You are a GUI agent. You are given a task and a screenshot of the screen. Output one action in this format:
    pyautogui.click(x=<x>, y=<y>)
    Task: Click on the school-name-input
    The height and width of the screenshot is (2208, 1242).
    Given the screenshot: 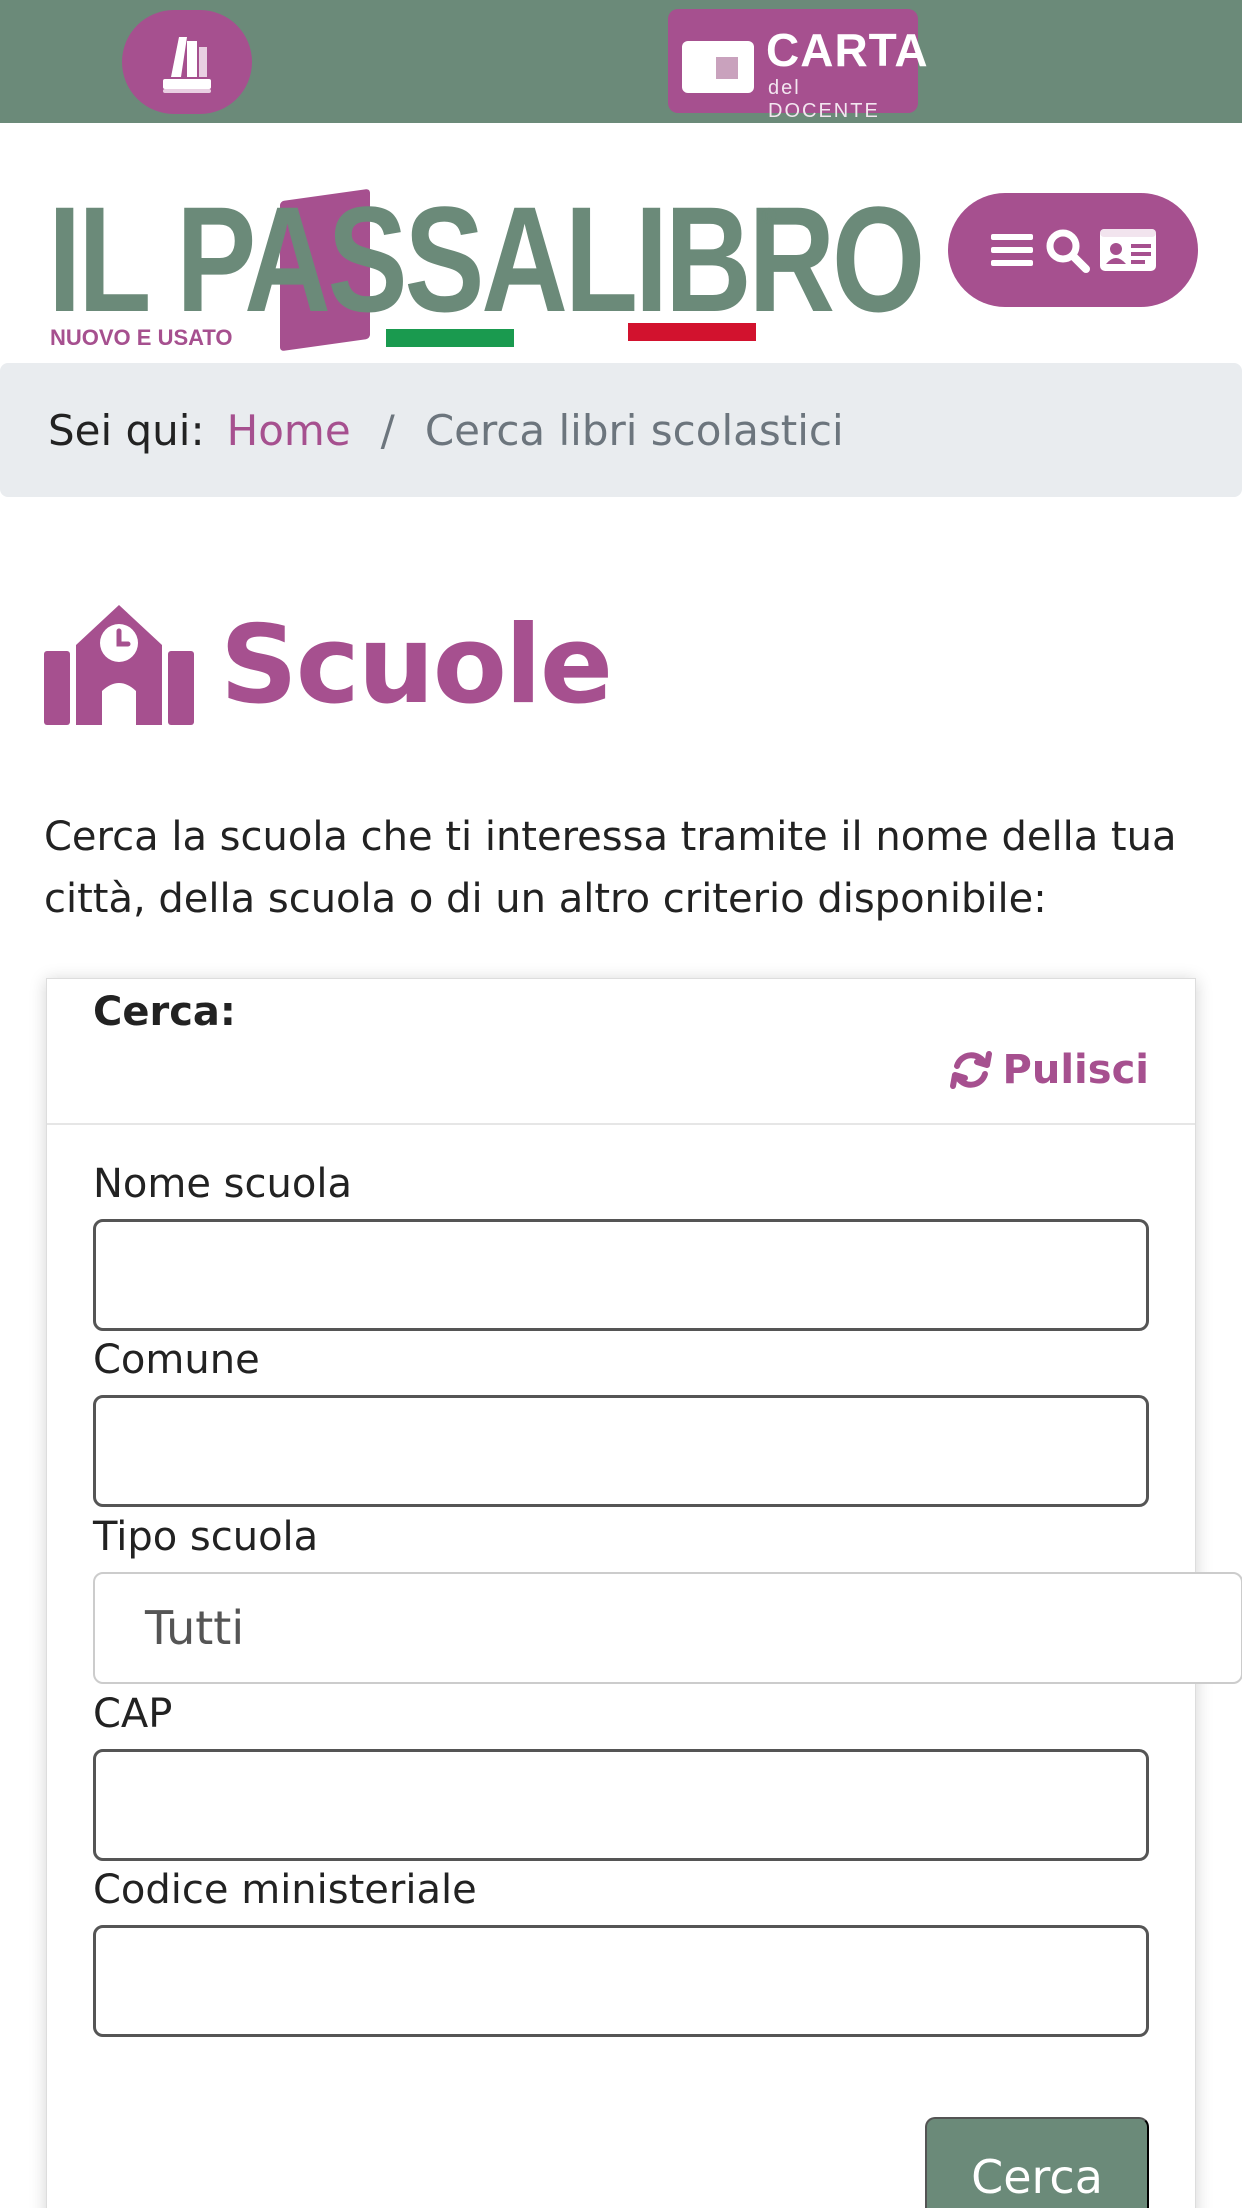 What is the action you would take?
    pyautogui.click(x=621, y=1275)
    